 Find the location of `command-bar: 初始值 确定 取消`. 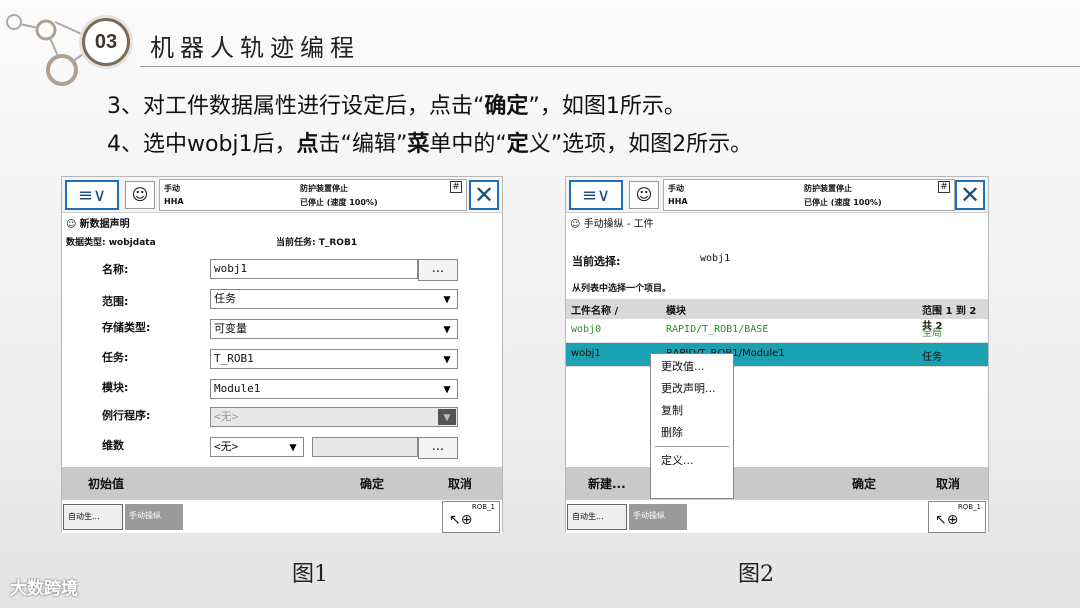

command-bar: 初始值 确定 取消 is located at coordinates (282, 483).